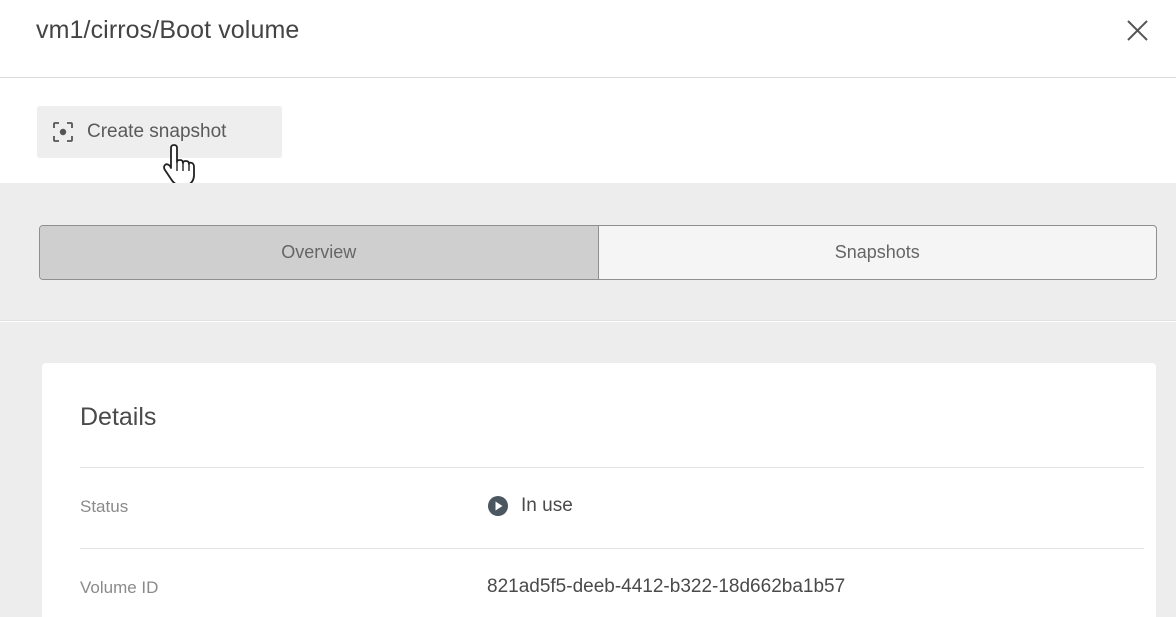  I want to click on panel-header: vm1/cirros/Boot volume, so click(588, 39).